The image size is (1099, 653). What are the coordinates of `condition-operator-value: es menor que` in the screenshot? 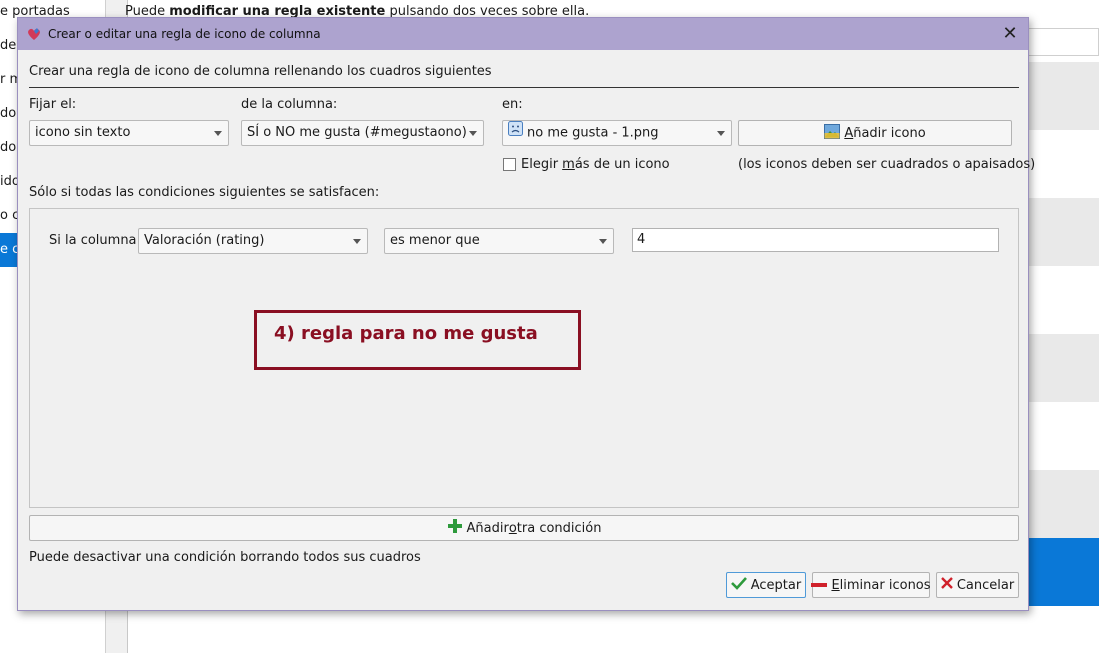 It's located at (435, 240).